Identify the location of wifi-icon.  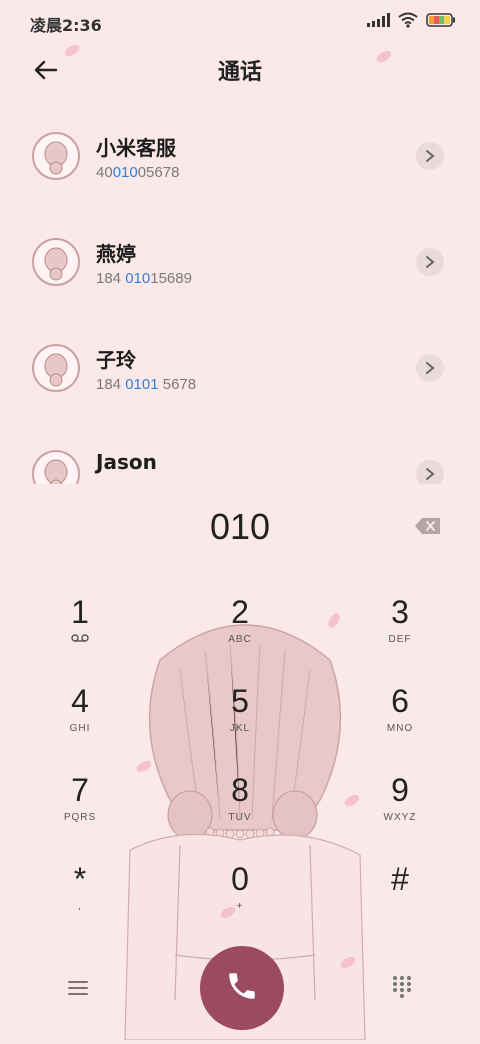
(408, 20).